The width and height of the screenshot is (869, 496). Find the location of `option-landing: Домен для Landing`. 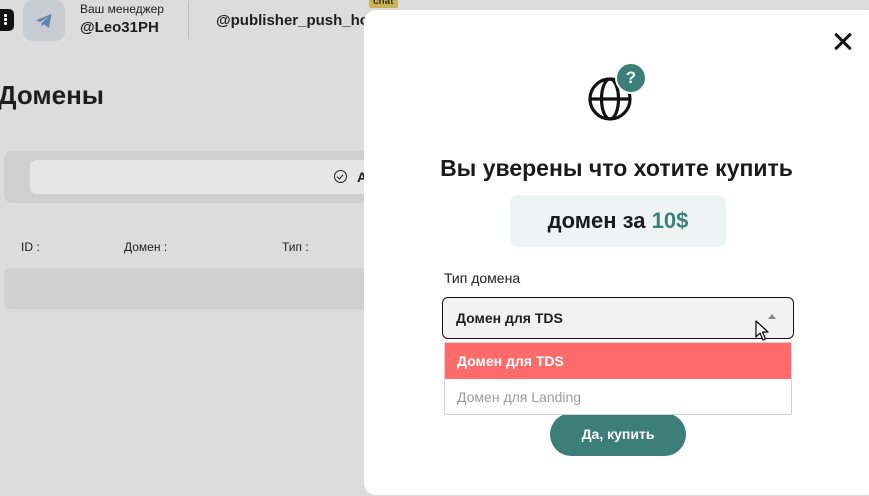

option-landing: Домен для Landing is located at coordinates (618, 397).